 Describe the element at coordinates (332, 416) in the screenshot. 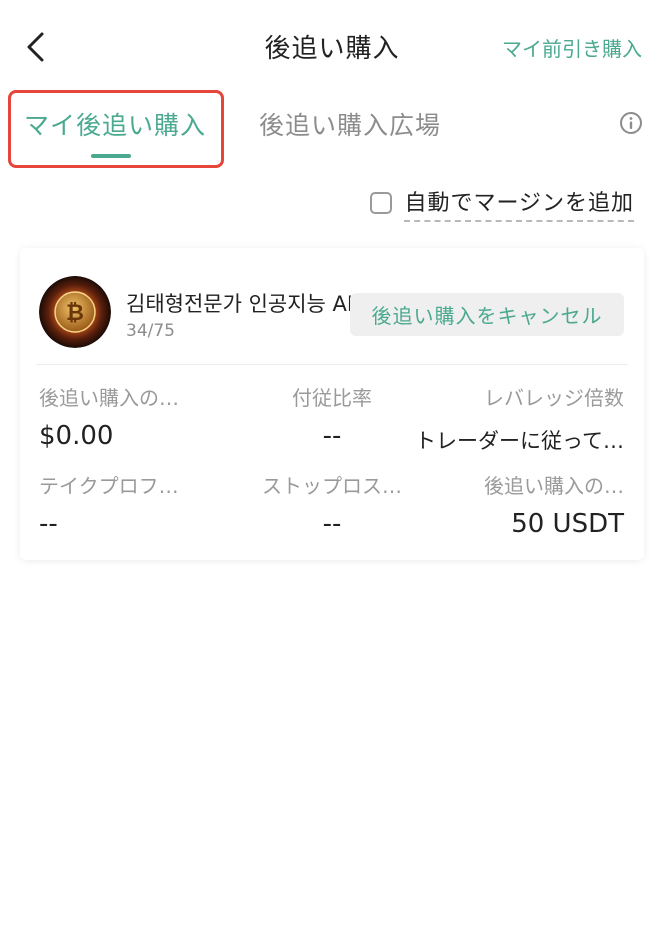

I see `stat-copy-ratio: 付従比率 --` at that location.